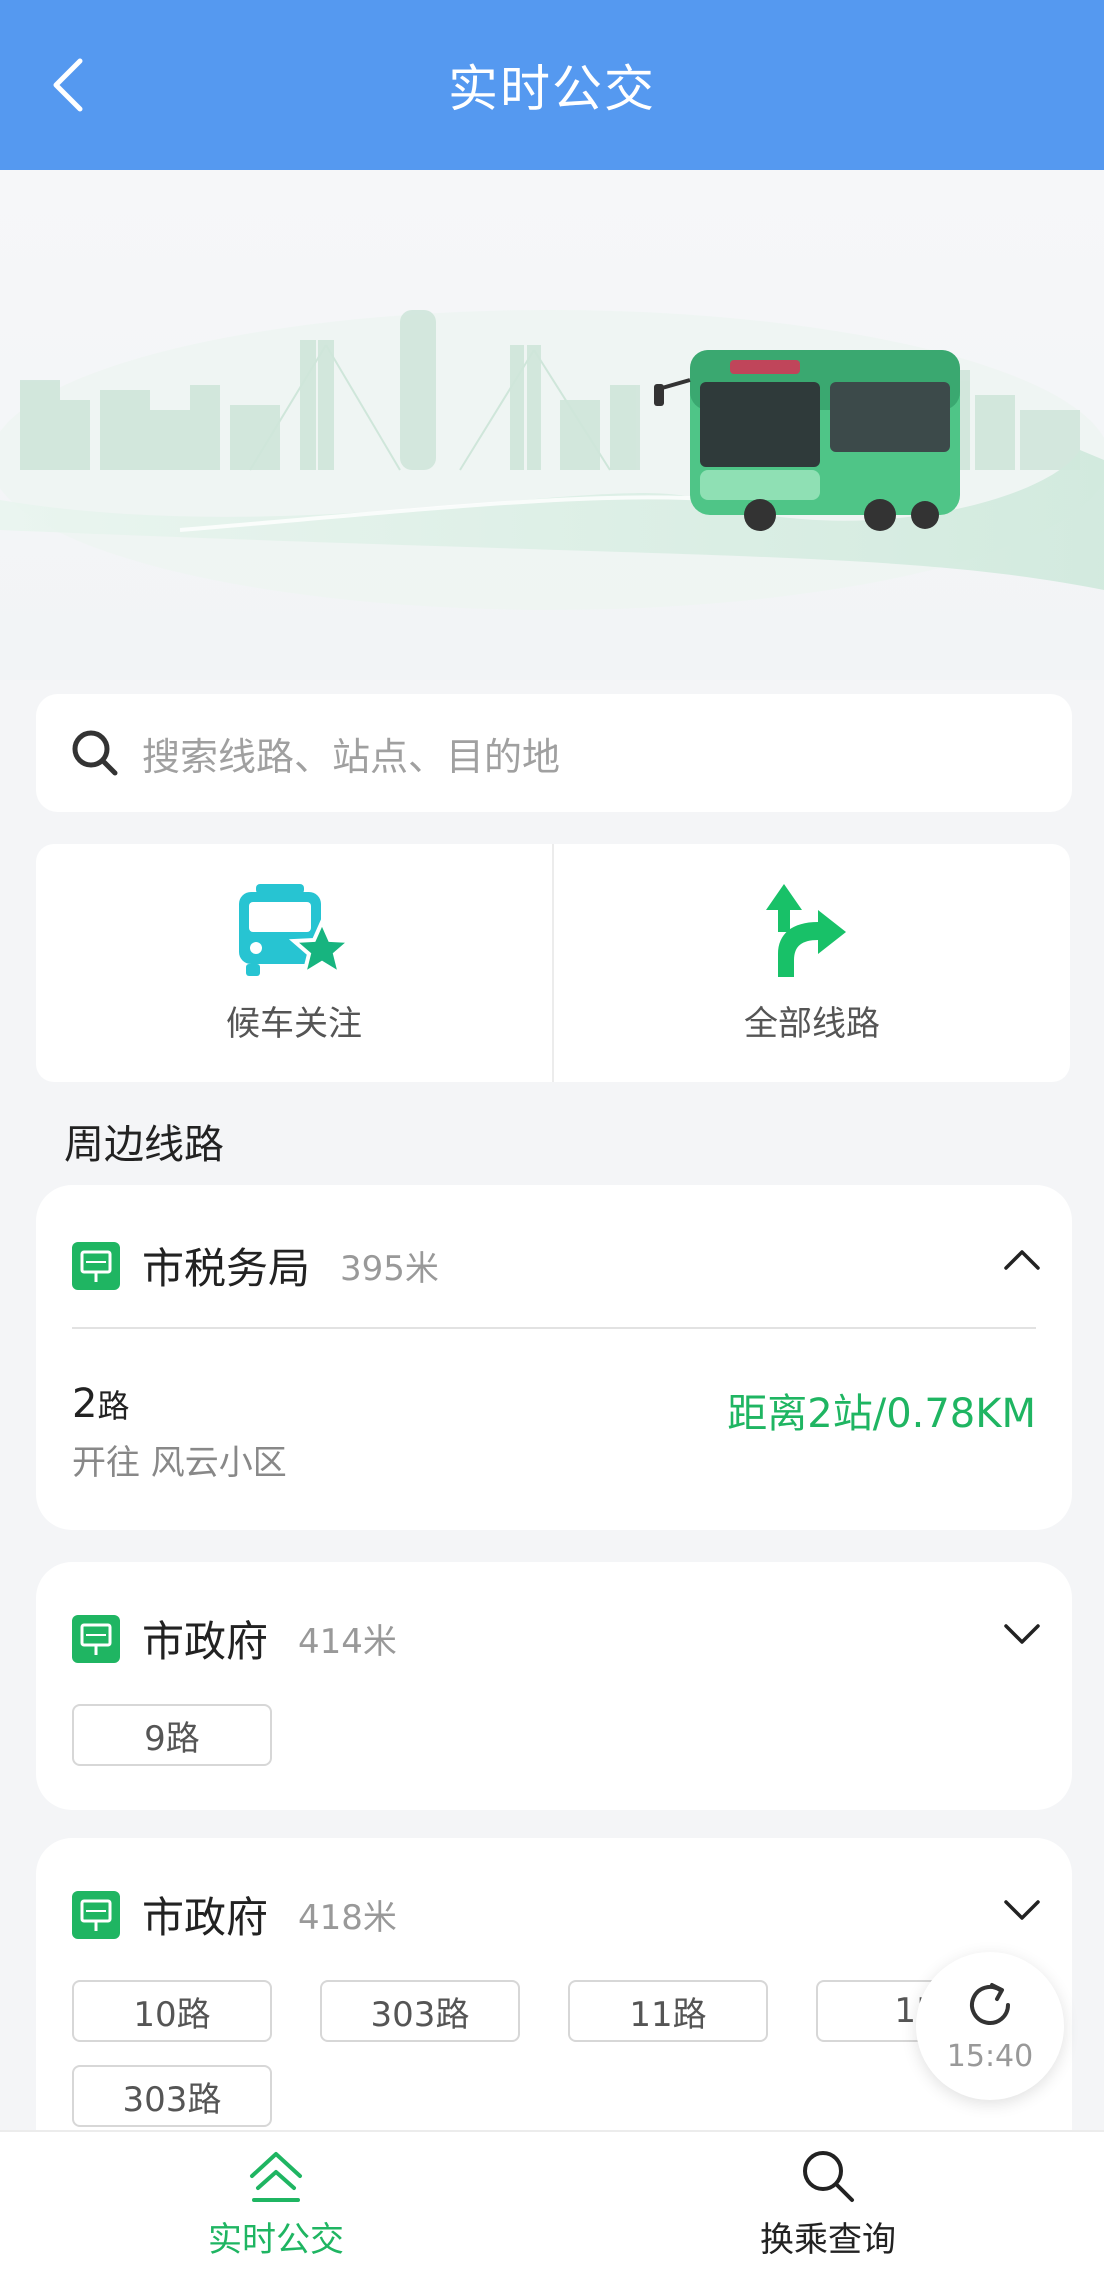  I want to click on chevron-up-icon, so click(1022, 1260).